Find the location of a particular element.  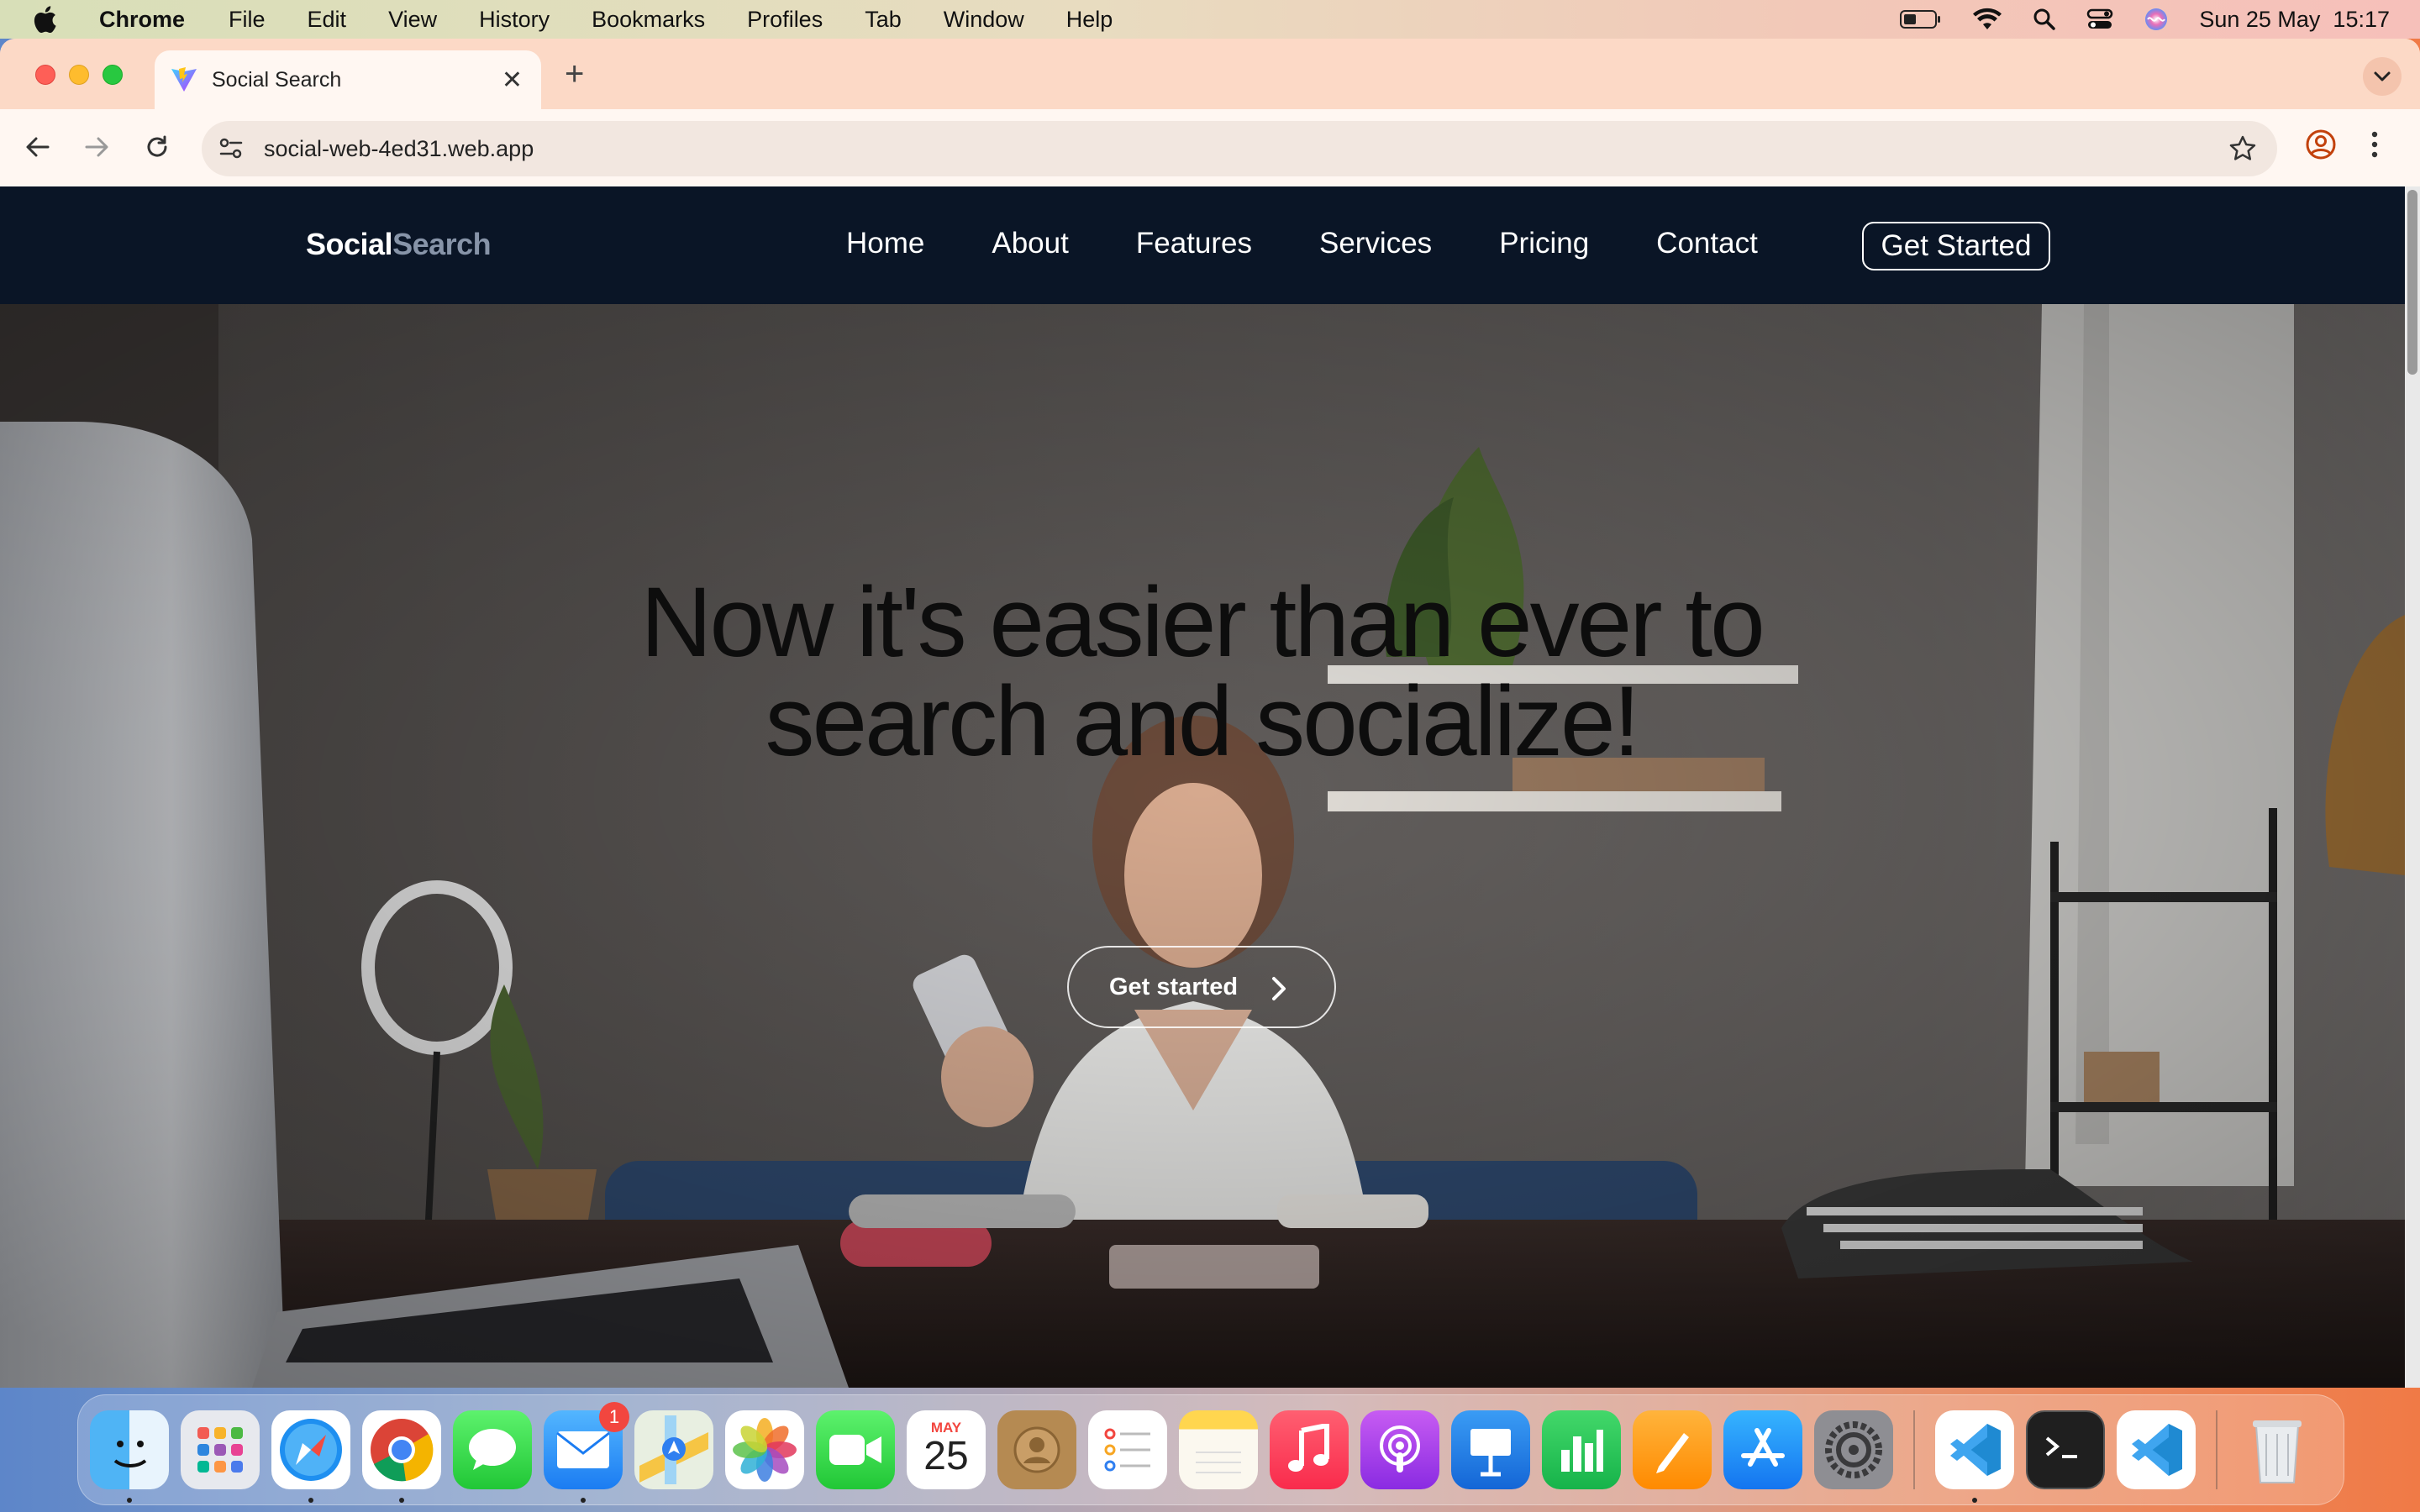

dock: 1 MAY 25 is located at coordinates (1210, 1449).